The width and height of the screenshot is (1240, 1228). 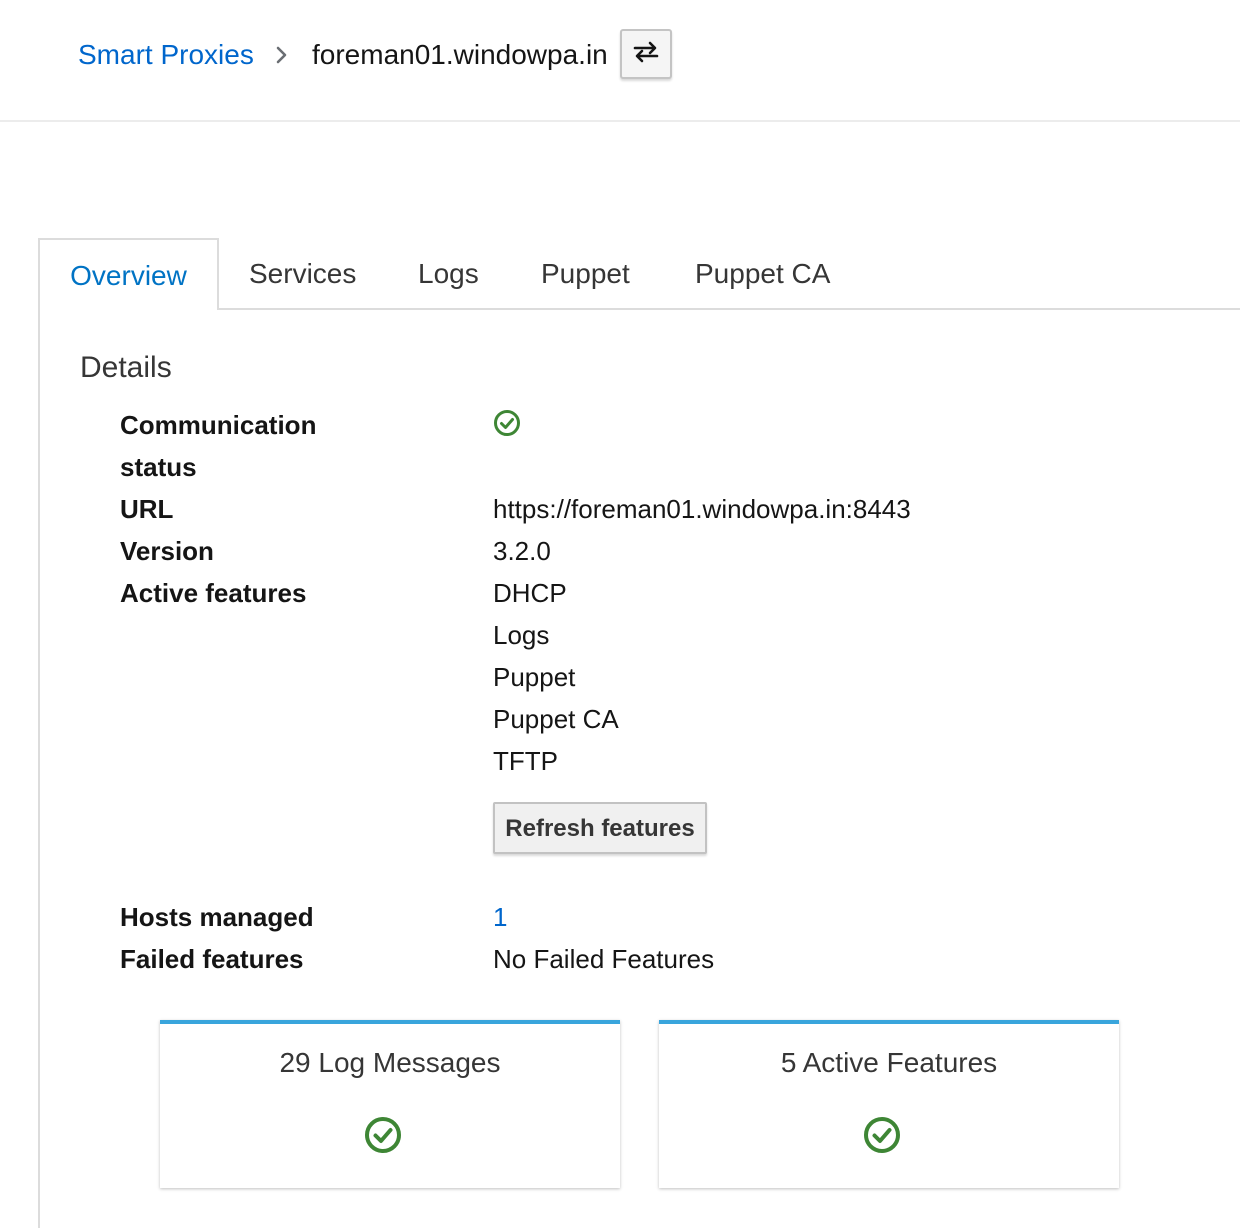 What do you see at coordinates (600, 828) in the screenshot?
I see `refresh-features-button: Refresh features` at bounding box center [600, 828].